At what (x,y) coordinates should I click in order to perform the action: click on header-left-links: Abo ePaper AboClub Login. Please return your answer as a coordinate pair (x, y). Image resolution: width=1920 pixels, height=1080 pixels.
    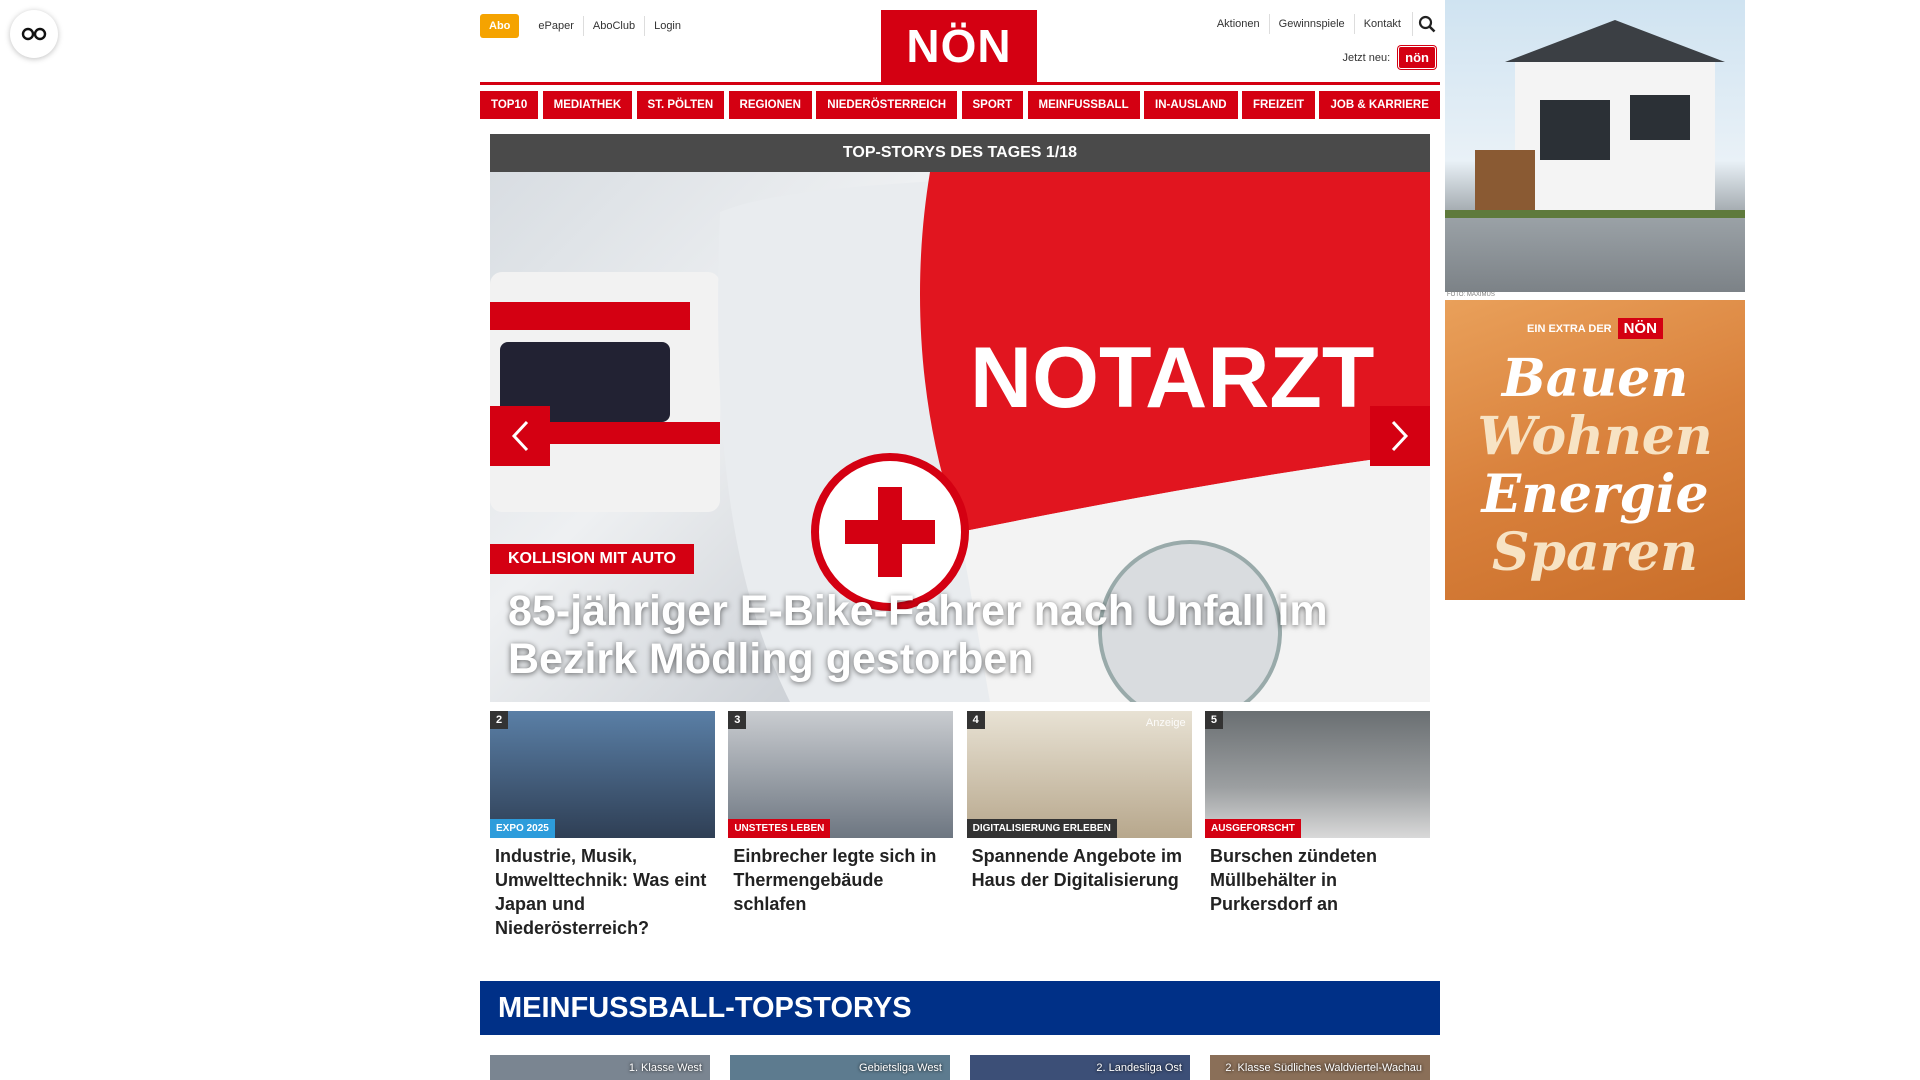
    Looking at the image, I should click on (585, 26).